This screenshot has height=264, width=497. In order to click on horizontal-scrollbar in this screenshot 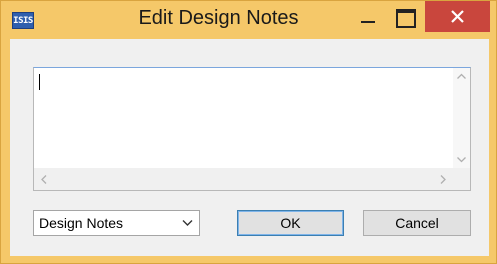, I will do `click(243, 179)`.